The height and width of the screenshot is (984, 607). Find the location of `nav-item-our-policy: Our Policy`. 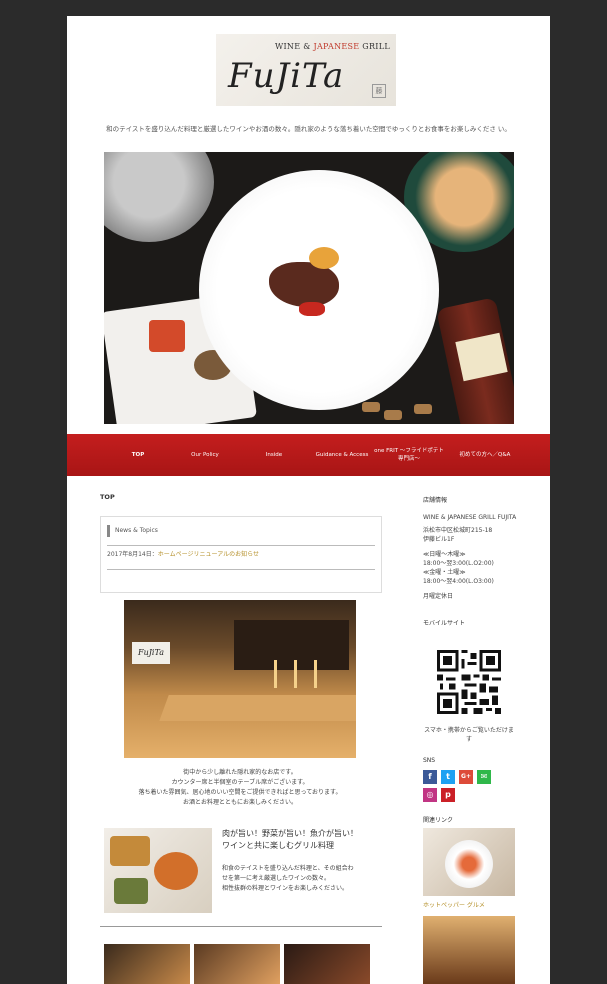

nav-item-our-policy: Our Policy is located at coordinates (205, 455).